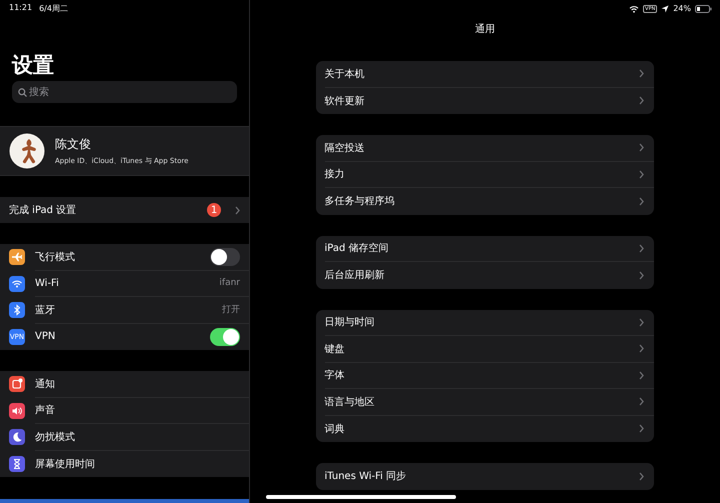 This screenshot has height=503, width=720. I want to click on row-label: 关于本机, so click(345, 74).